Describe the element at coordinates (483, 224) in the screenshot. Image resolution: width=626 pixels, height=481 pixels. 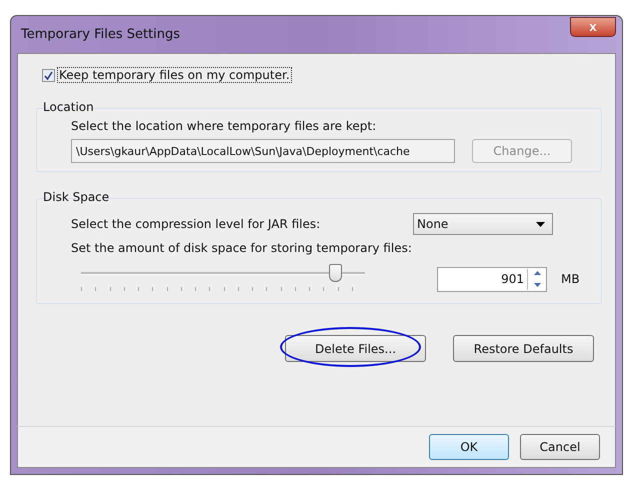
I see `compression-dropdown: None` at that location.